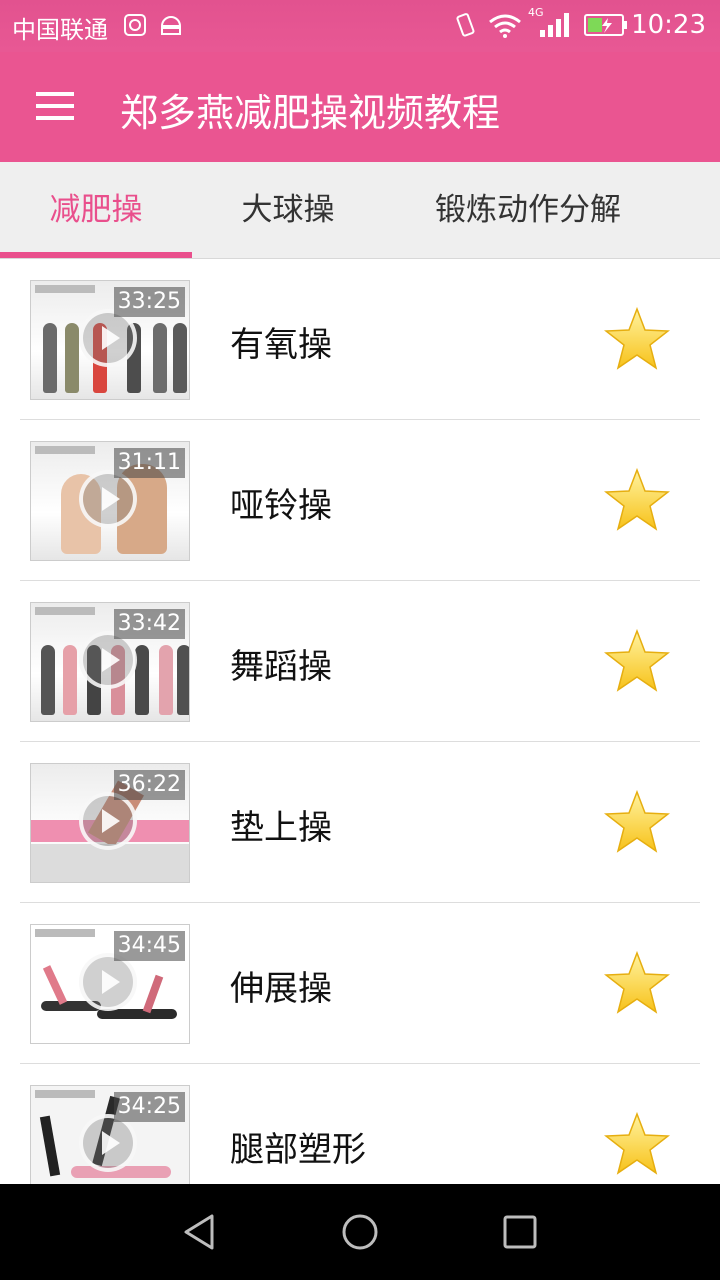 The image size is (720, 1280). What do you see at coordinates (149, 785) in the screenshot?
I see `video-duration: 36:22` at bounding box center [149, 785].